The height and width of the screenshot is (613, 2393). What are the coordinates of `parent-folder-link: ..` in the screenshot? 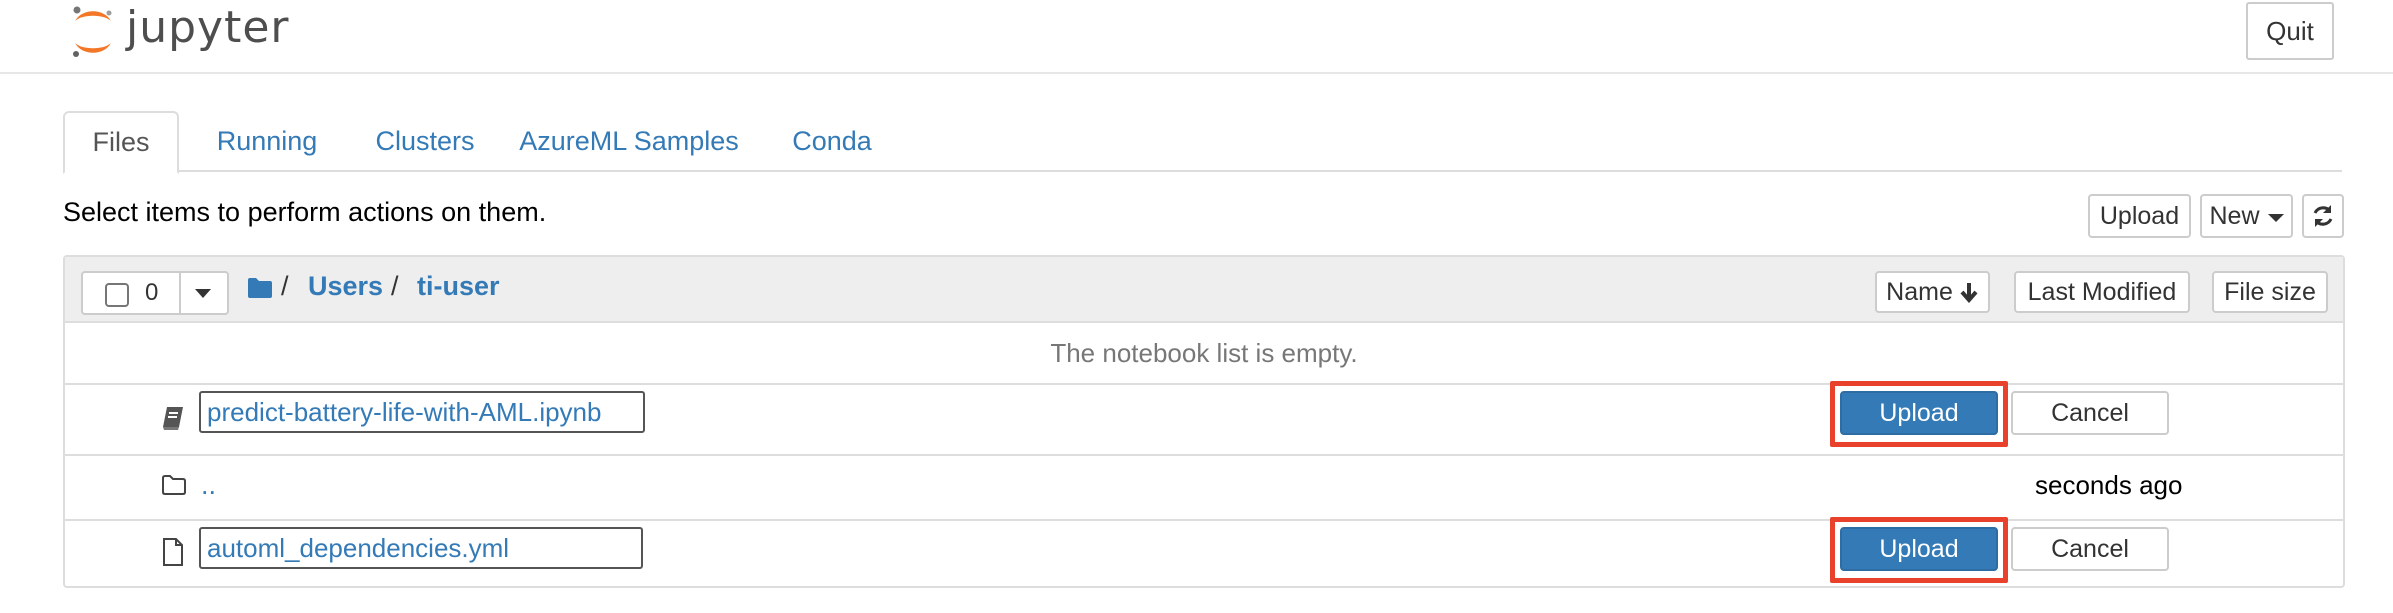 It's located at (208, 485).